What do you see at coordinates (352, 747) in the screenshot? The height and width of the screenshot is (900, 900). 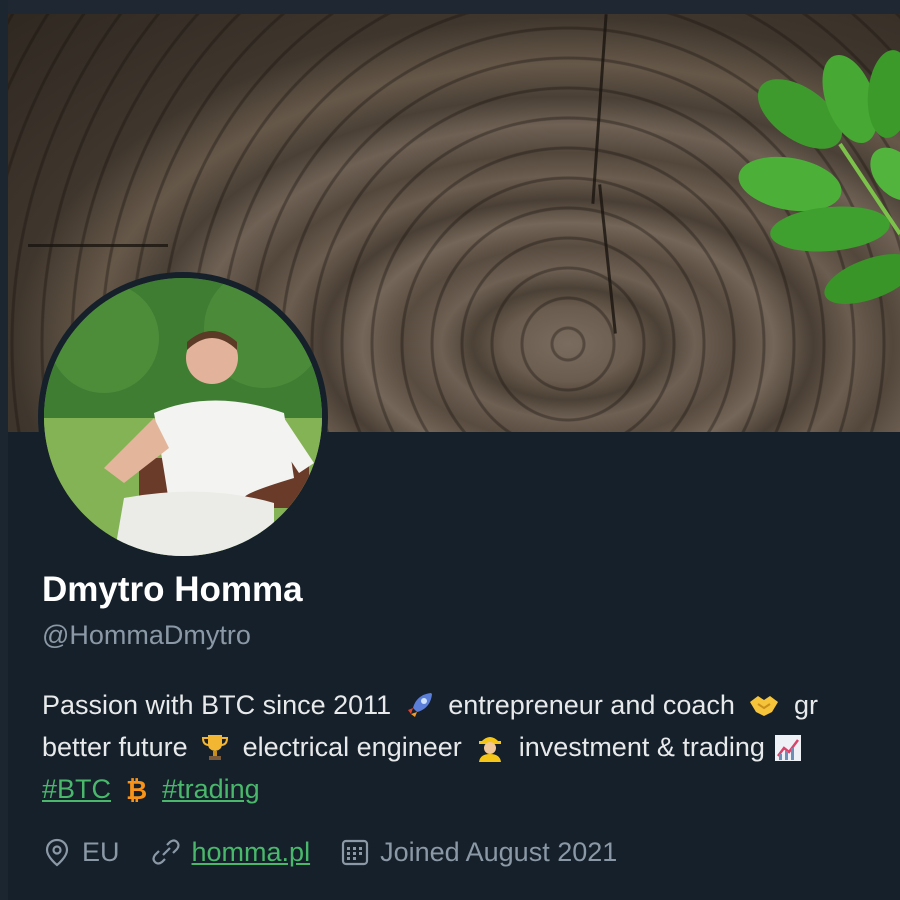 I see `bio-text: electrical engineer` at bounding box center [352, 747].